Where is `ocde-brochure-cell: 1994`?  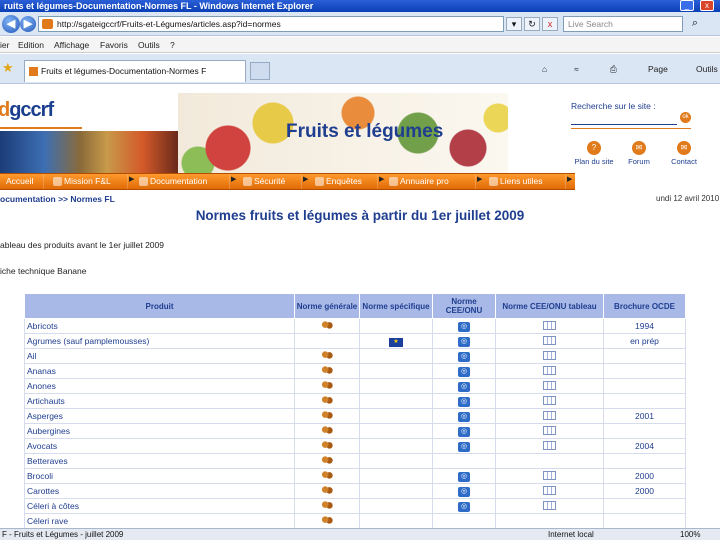
ocde-brochure-cell: 1994 is located at coordinates (644, 326).